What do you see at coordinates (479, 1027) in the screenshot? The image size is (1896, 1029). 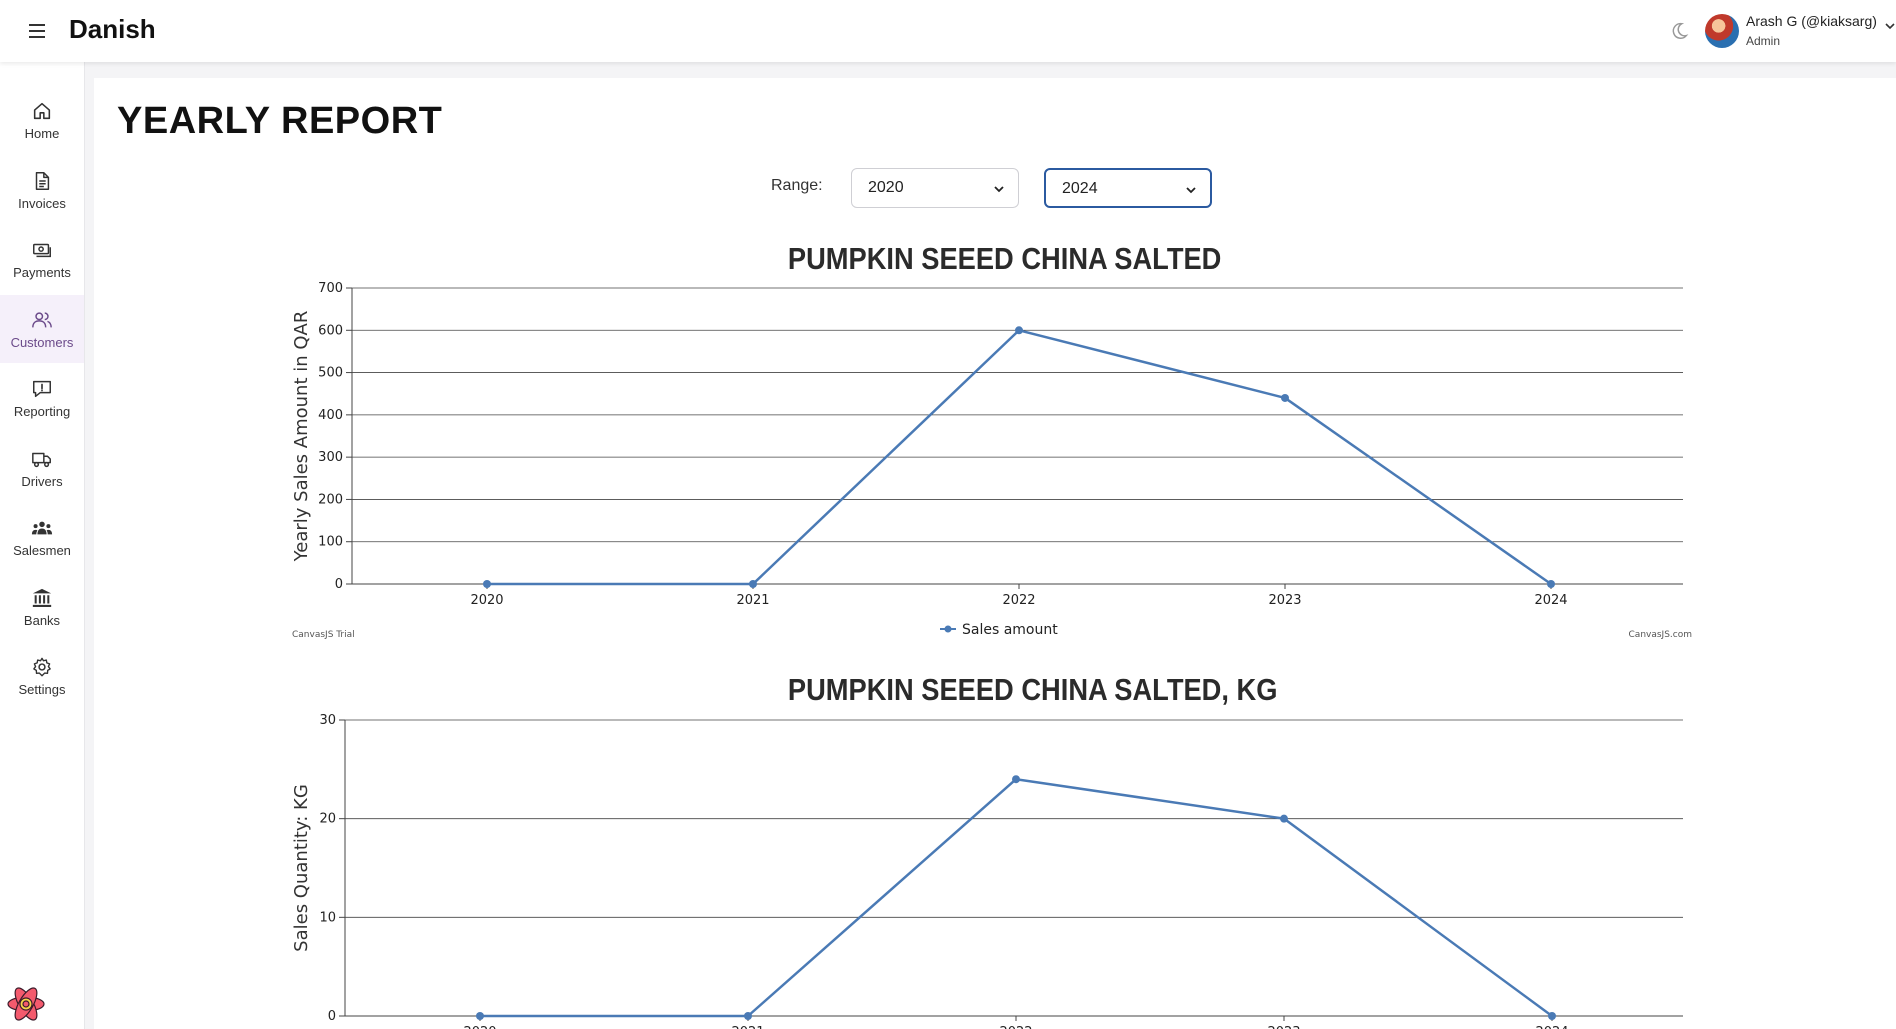 I see `x-tick-label: 2020` at bounding box center [479, 1027].